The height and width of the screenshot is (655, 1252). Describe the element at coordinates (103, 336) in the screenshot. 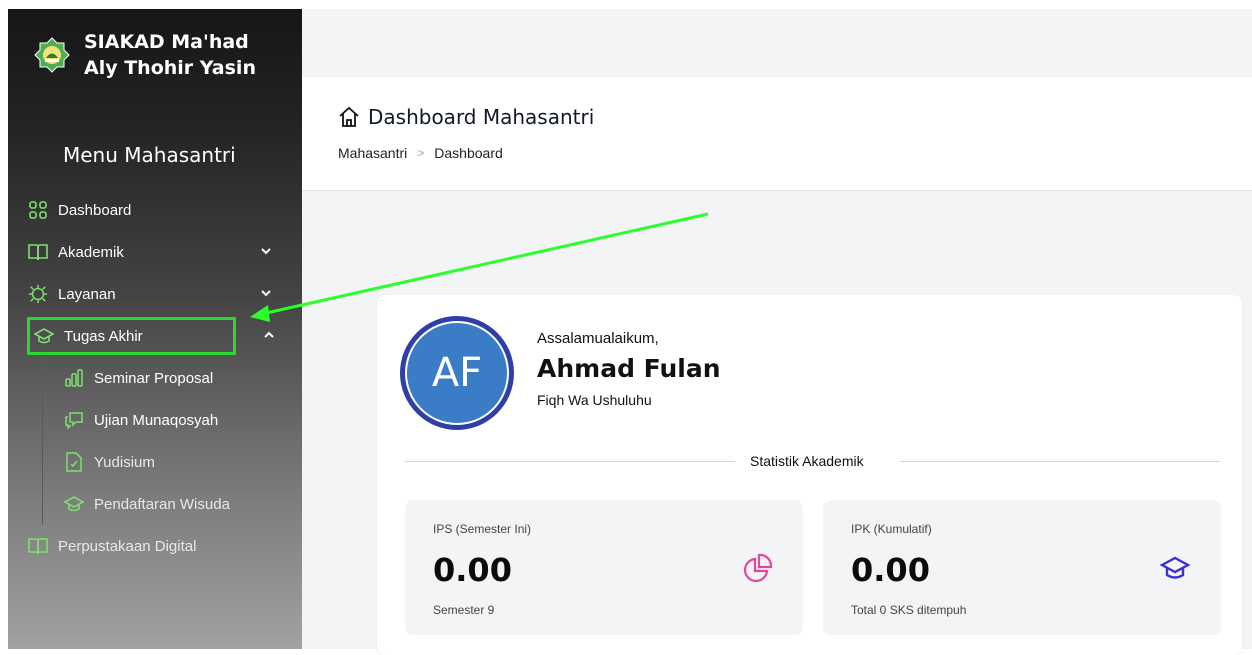

I see `sidebar-item-label: Tugas Akhir` at that location.